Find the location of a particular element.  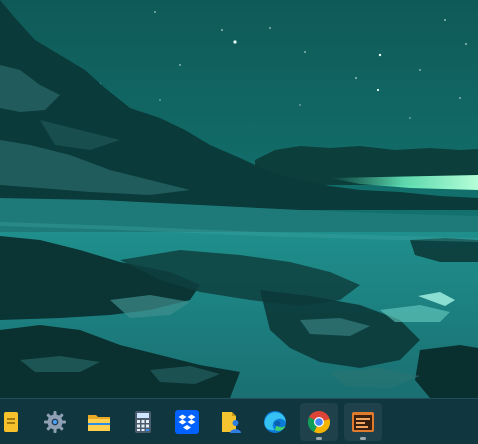

taskbar-app-documents-user is located at coordinates (231, 422).